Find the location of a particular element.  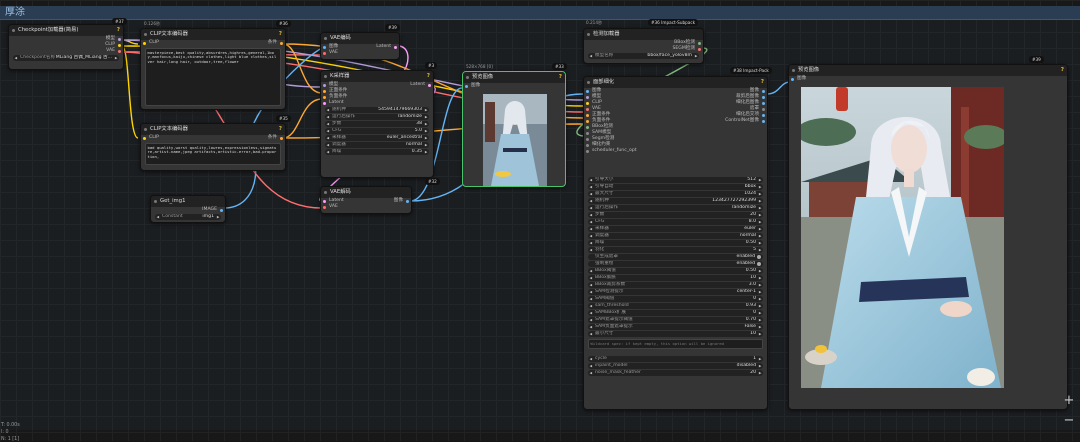

param-widget: BBox裁剪系数3.0 is located at coordinates (675, 285).